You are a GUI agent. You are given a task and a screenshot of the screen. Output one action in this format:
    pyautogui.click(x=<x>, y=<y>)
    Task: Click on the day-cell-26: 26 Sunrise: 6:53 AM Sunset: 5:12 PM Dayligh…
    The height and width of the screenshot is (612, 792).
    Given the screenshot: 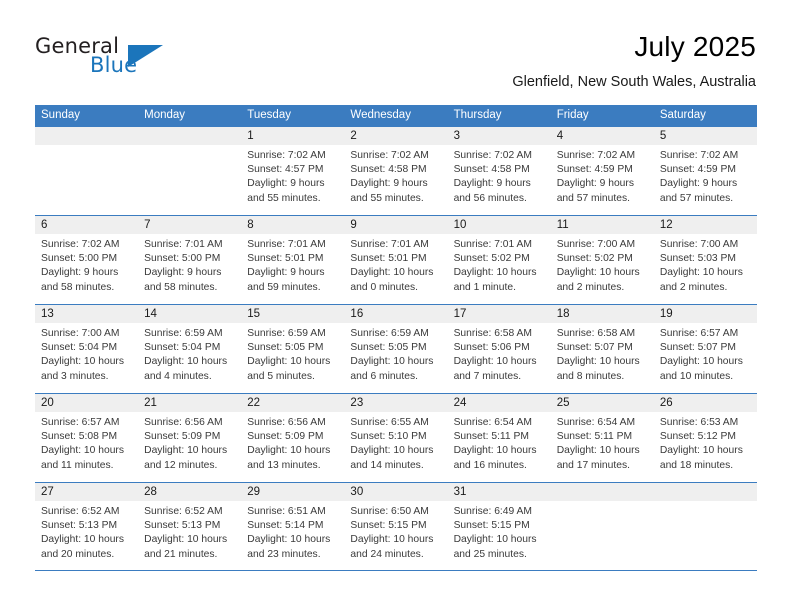 What is the action you would take?
    pyautogui.click(x=705, y=438)
    